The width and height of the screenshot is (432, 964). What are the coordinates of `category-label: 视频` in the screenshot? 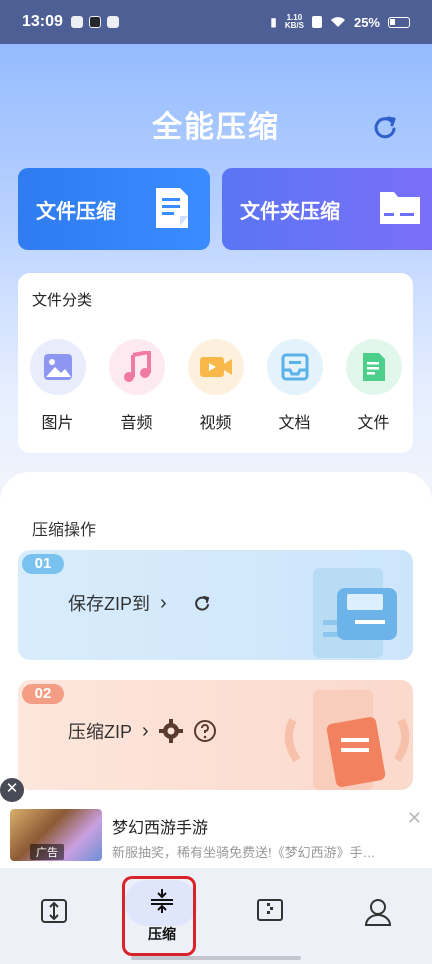 It's located at (215, 423).